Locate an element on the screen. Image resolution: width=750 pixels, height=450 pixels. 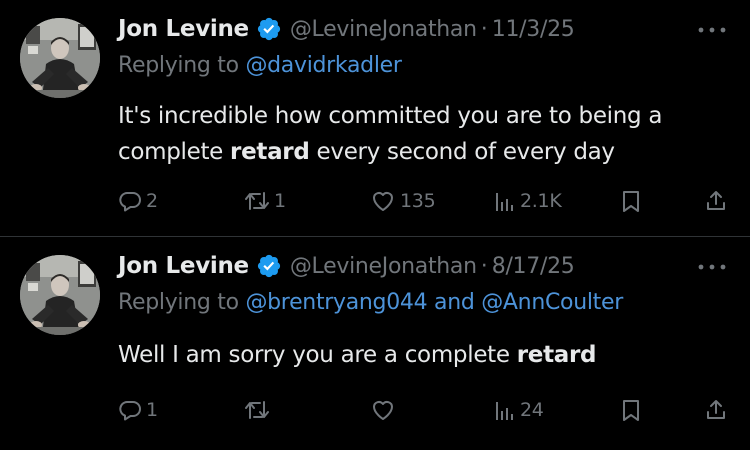
views-button: 2.1K is located at coordinates (528, 201).